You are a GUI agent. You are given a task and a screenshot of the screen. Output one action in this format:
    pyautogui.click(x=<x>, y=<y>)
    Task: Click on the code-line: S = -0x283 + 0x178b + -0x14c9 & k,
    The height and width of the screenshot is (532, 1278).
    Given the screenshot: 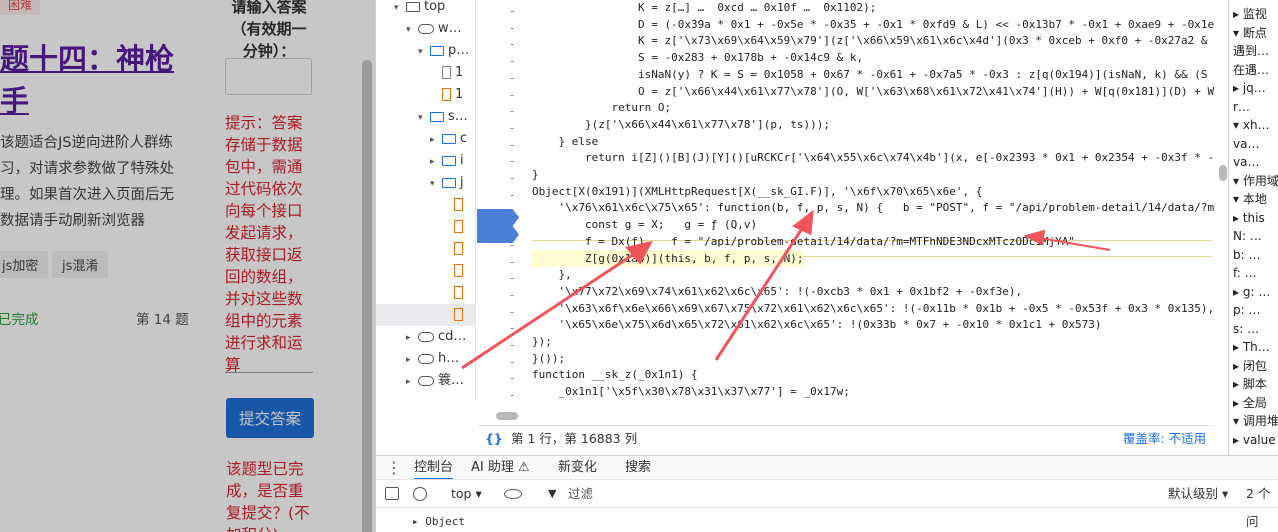 What is the action you would take?
    pyautogui.click(x=697, y=57)
    